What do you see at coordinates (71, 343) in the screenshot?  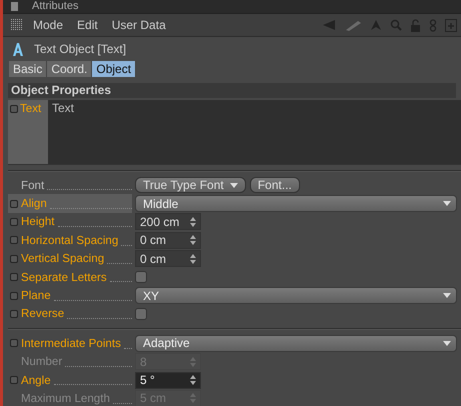 I see `field-label: Intermediate Points` at bounding box center [71, 343].